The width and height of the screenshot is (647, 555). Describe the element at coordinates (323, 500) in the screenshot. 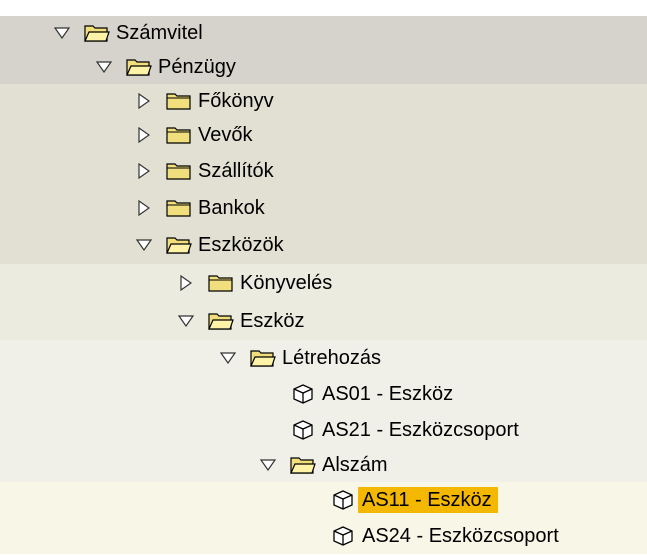

I see `tree-row-as11: AS11 - Eszköz` at that location.